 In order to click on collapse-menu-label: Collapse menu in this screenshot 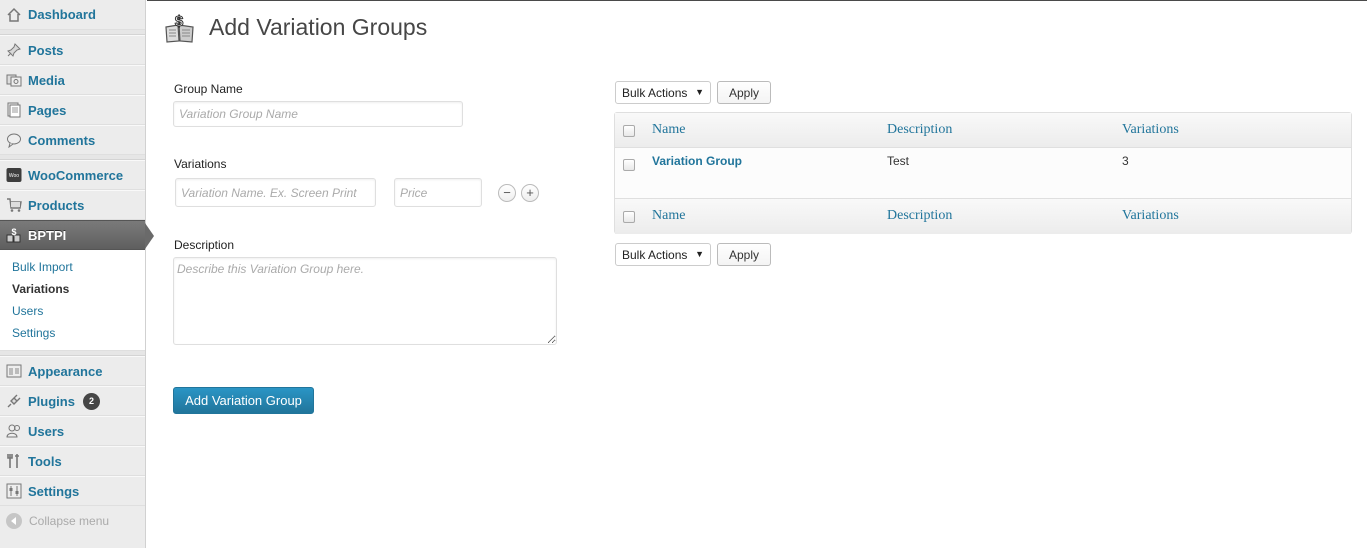, I will do `click(69, 521)`.